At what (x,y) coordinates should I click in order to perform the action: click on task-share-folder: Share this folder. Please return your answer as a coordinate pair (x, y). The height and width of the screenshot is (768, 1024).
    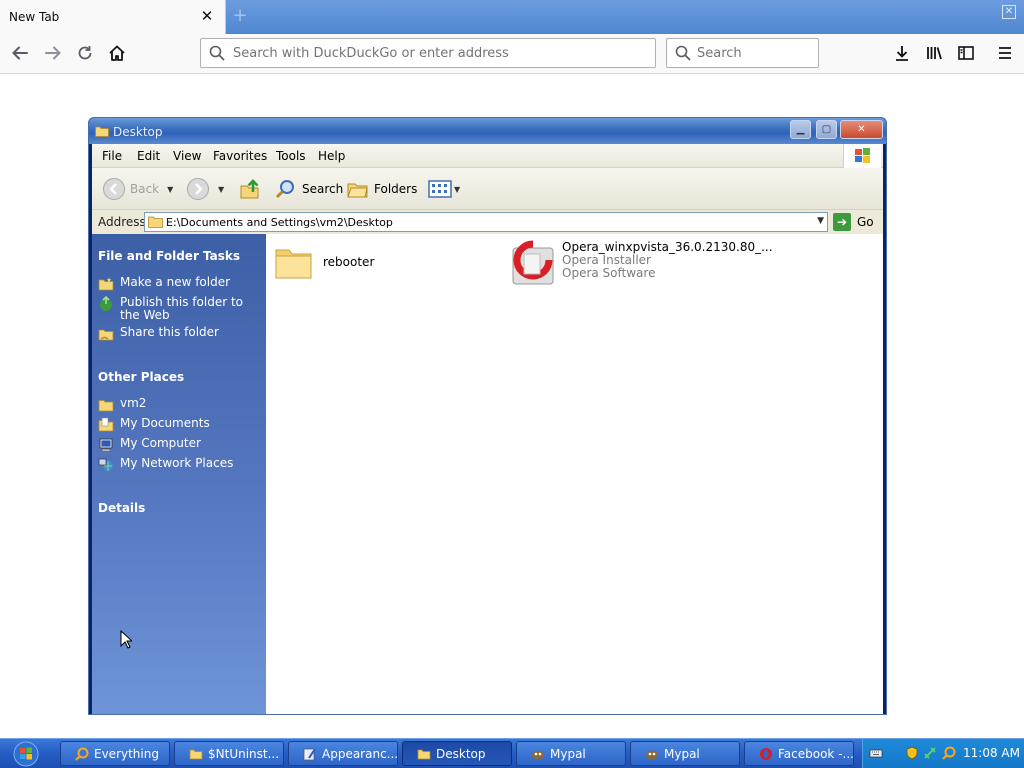
    Looking at the image, I should click on (158, 334).